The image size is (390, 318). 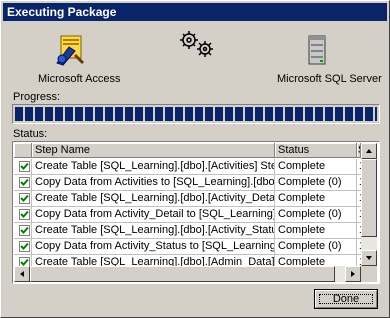 I want to click on progress-bar, so click(x=196, y=114).